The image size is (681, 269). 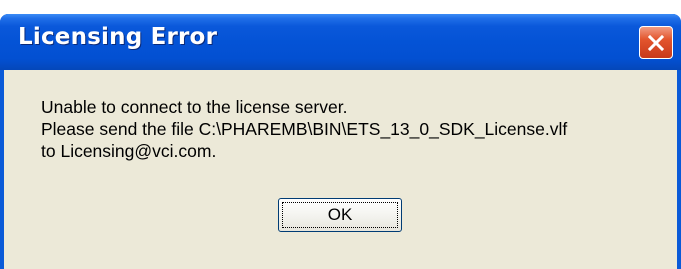 What do you see at coordinates (194, 107) in the screenshot?
I see `message-line: Unable to connect to the license server.` at bounding box center [194, 107].